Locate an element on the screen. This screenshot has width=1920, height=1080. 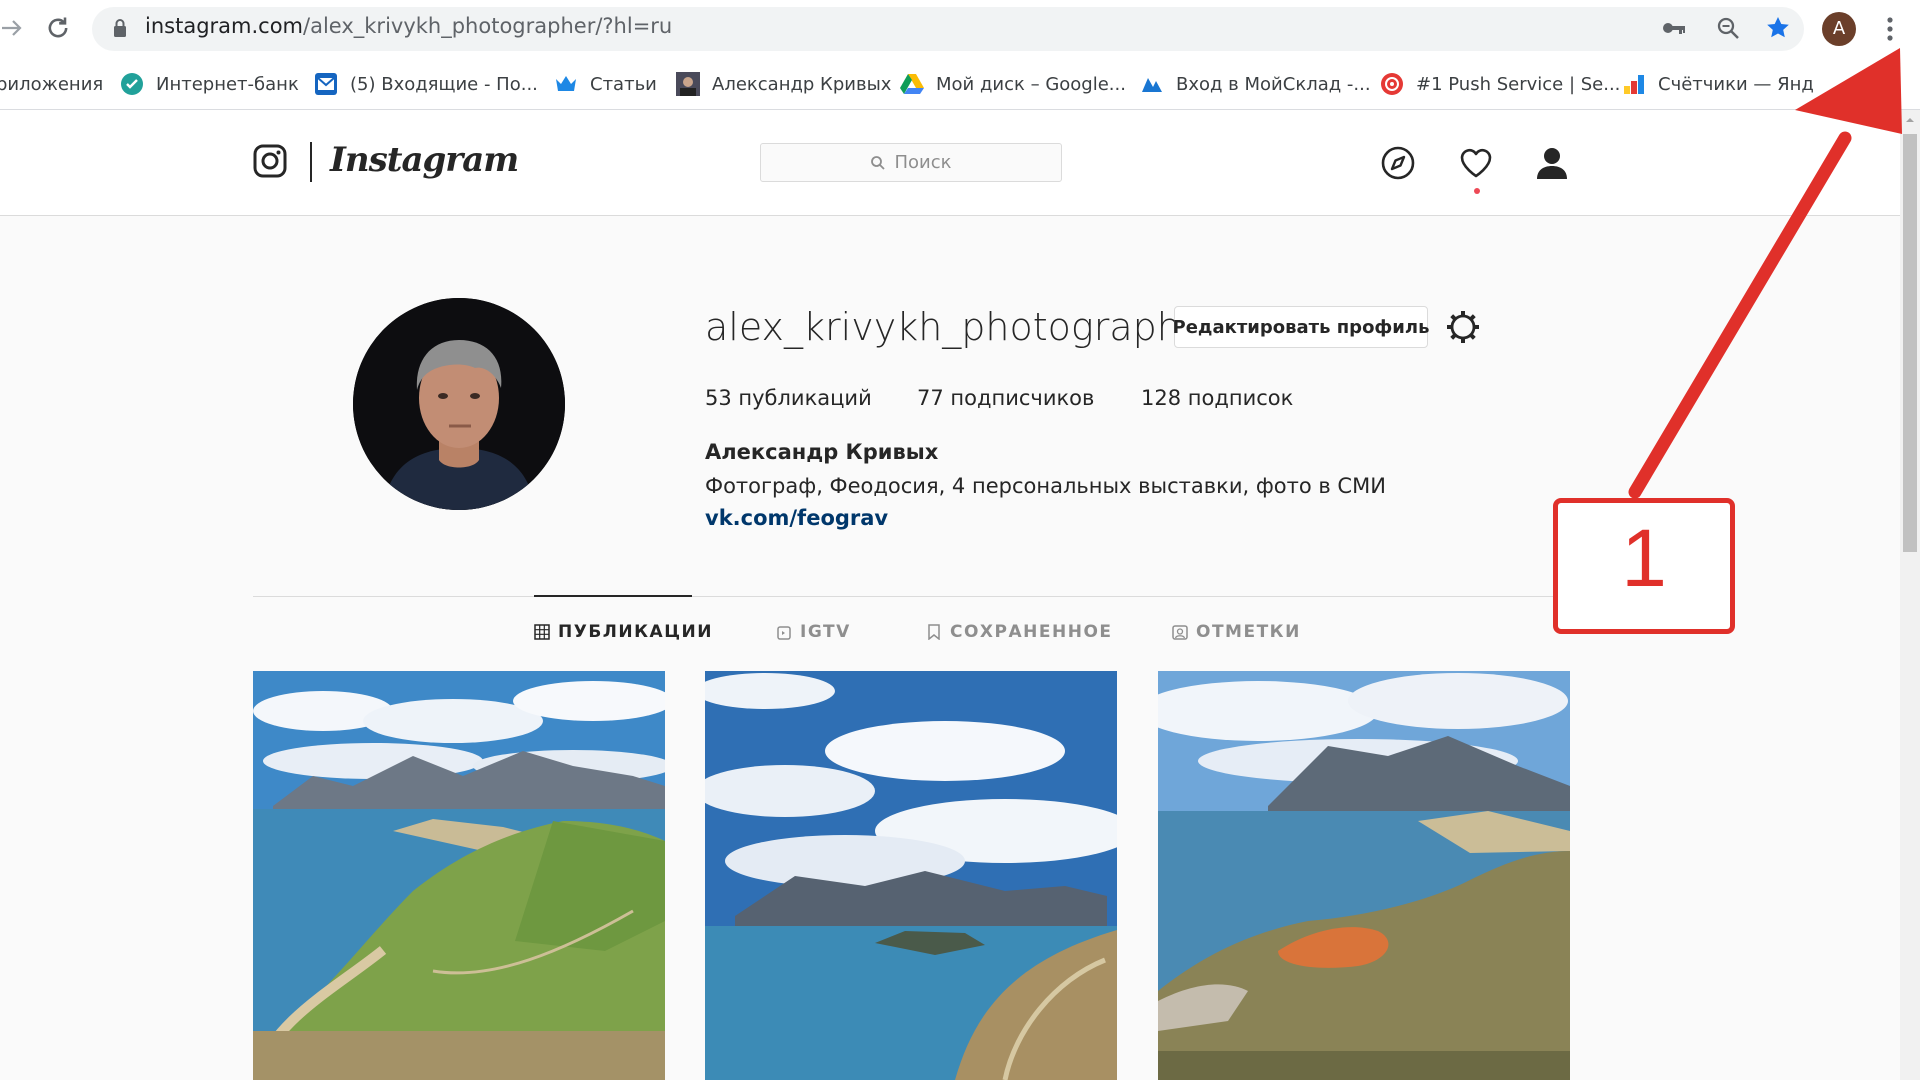
tab-igtv: IGTV is located at coordinates (813, 632).